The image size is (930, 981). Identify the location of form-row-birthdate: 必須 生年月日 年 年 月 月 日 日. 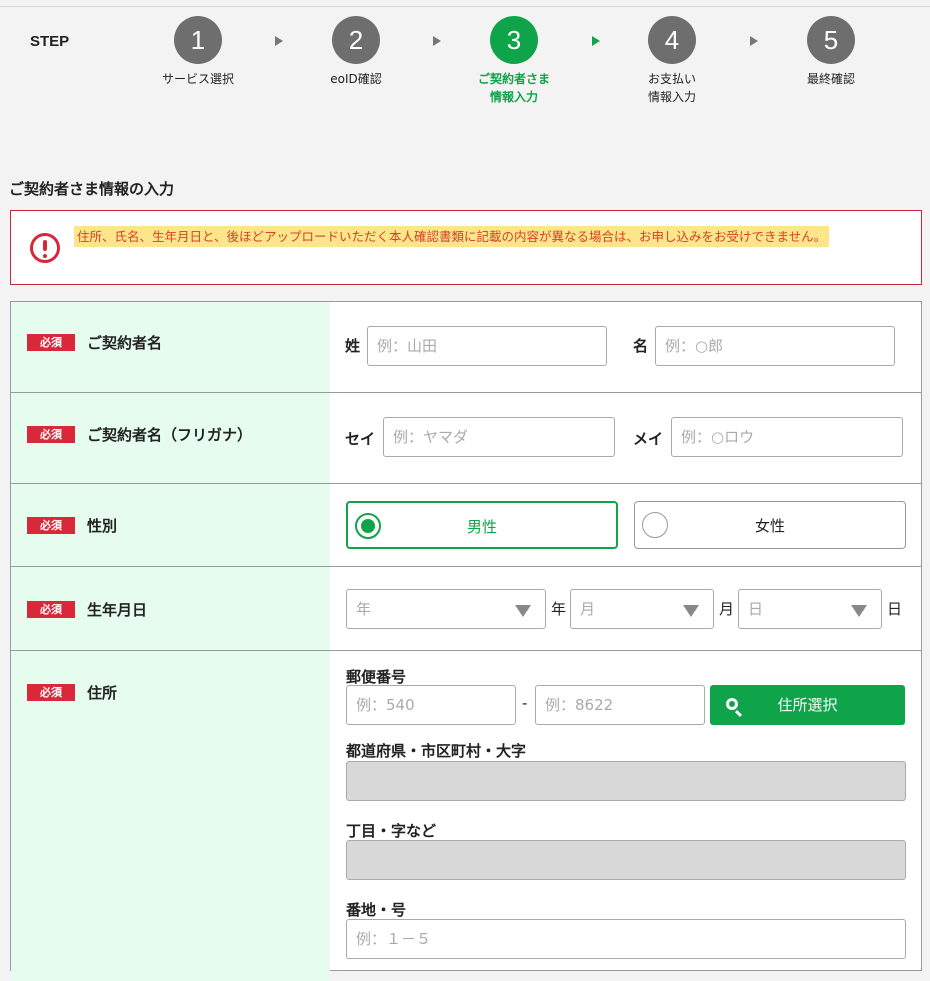
(466, 609).